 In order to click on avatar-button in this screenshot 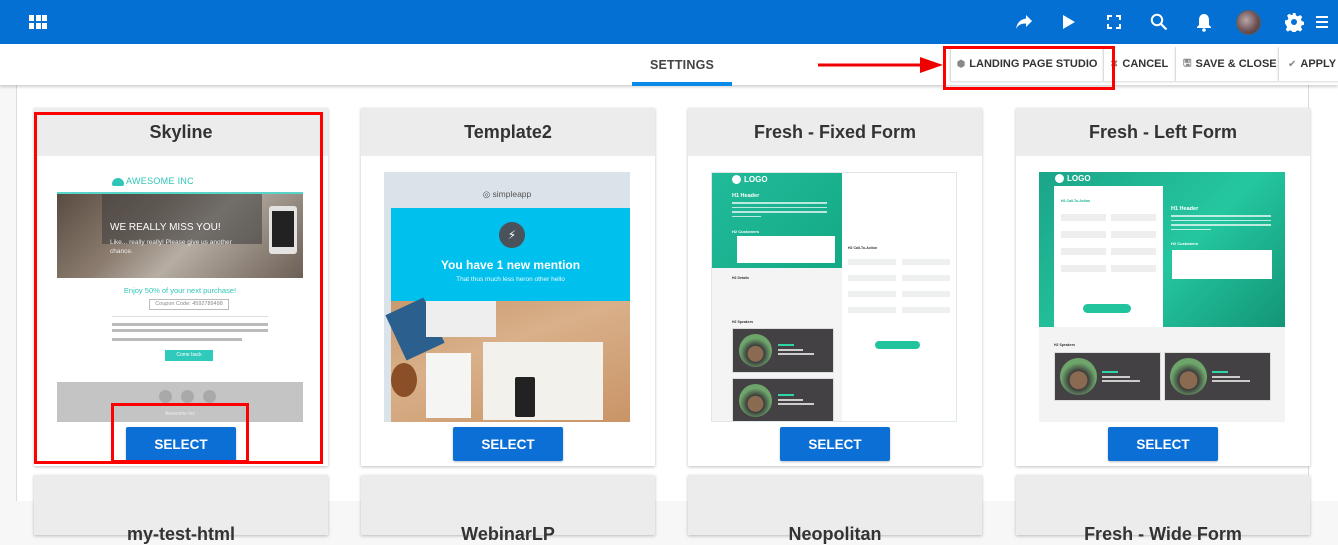, I will do `click(1248, 22)`.